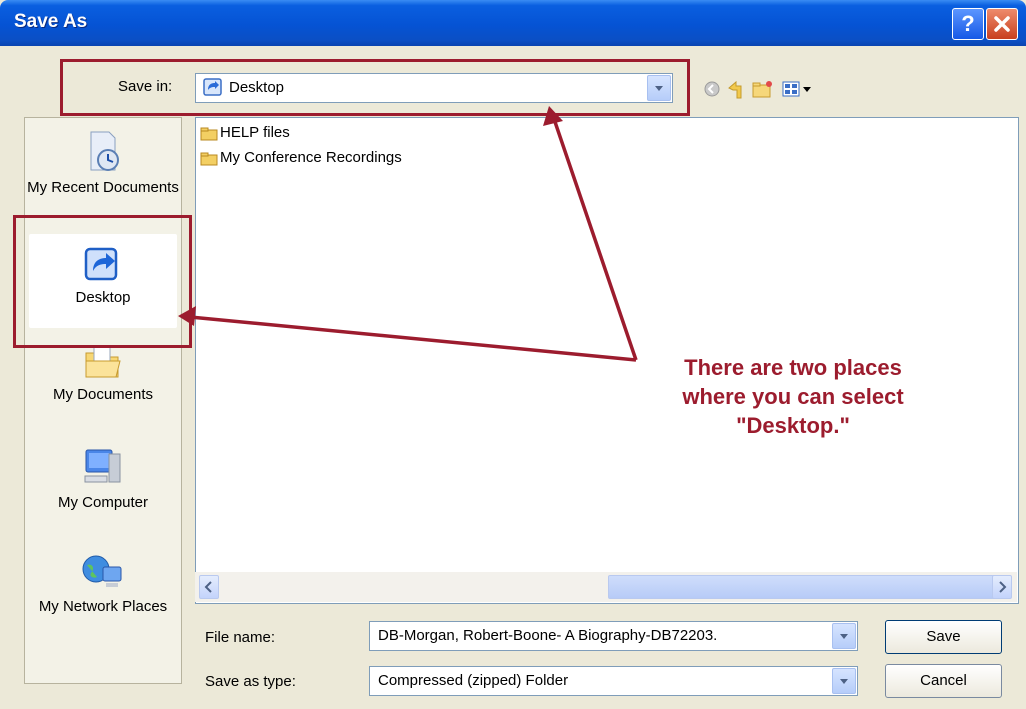  I want to click on annotation-line: where you can select, so click(793, 396).